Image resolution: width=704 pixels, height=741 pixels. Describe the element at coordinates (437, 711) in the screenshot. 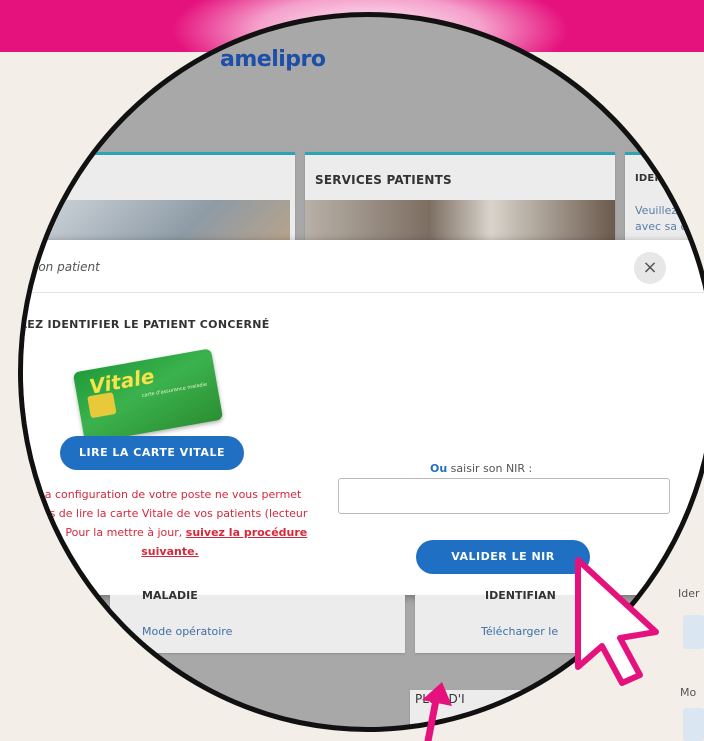

I see `arrow-up-icon` at that location.